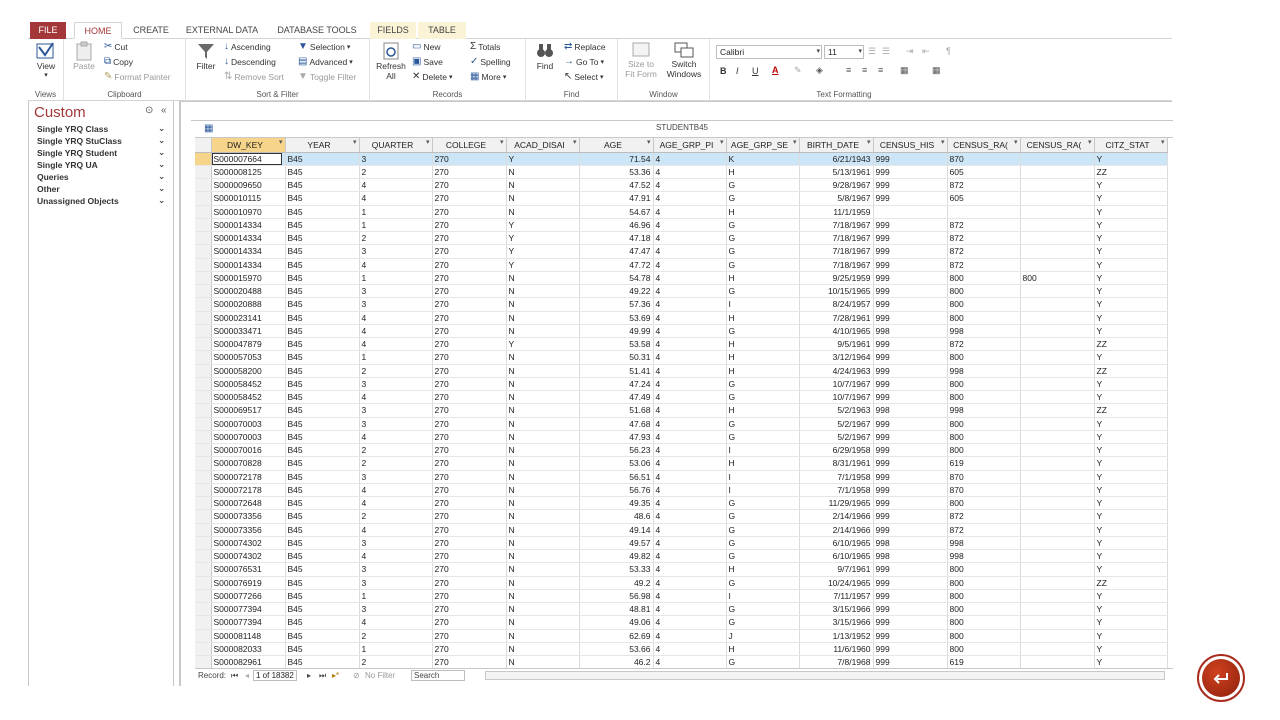 Image resolution: width=1280 pixels, height=720 pixels. What do you see at coordinates (1057, 145) in the screenshot?
I see `column-header: CENSUS_RA(▾` at bounding box center [1057, 145].